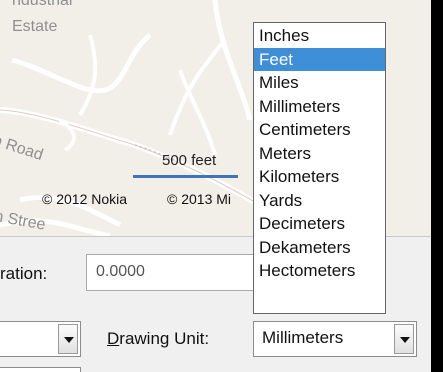  What do you see at coordinates (185, 176) in the screenshot?
I see `map-scale-bar` at bounding box center [185, 176].